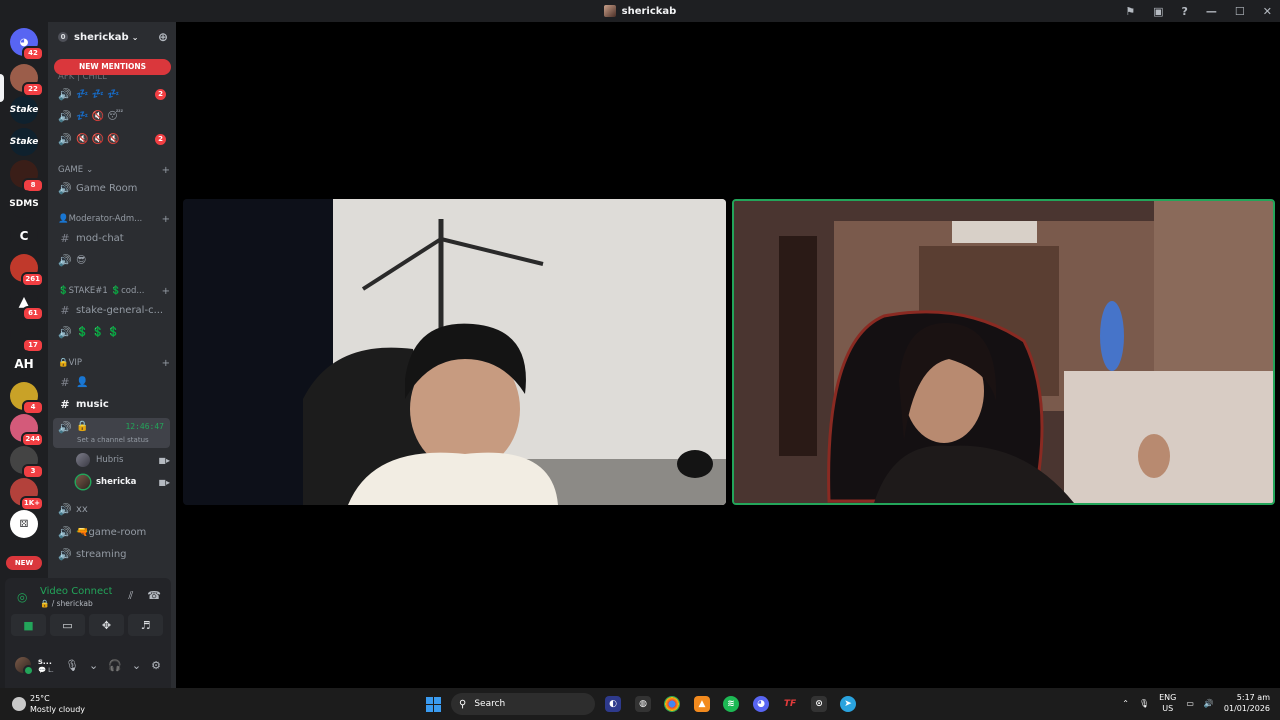  Describe the element at coordinates (111, 332) in the screenshot. I see `voice-channel: 🔊 💲 💲 💲` at that location.